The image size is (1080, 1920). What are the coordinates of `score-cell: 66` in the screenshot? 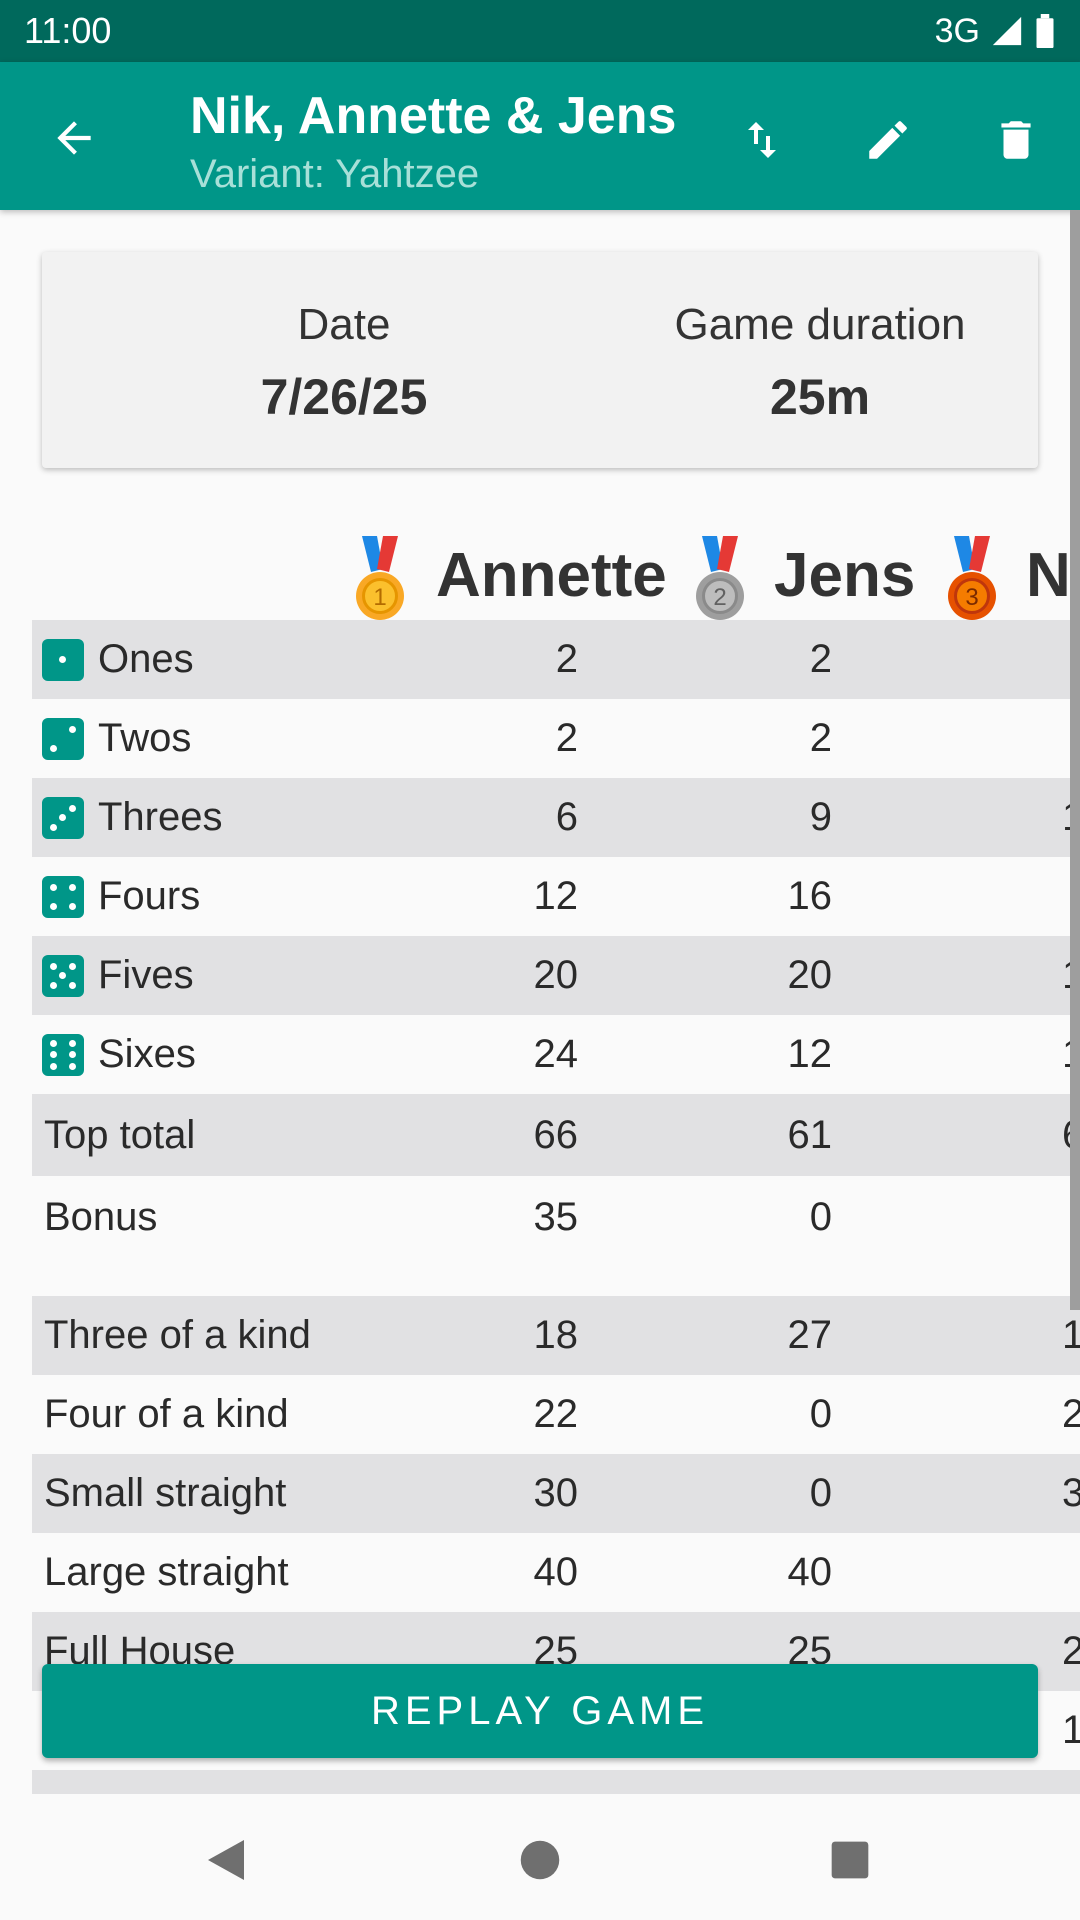 It's located at (556, 1134).